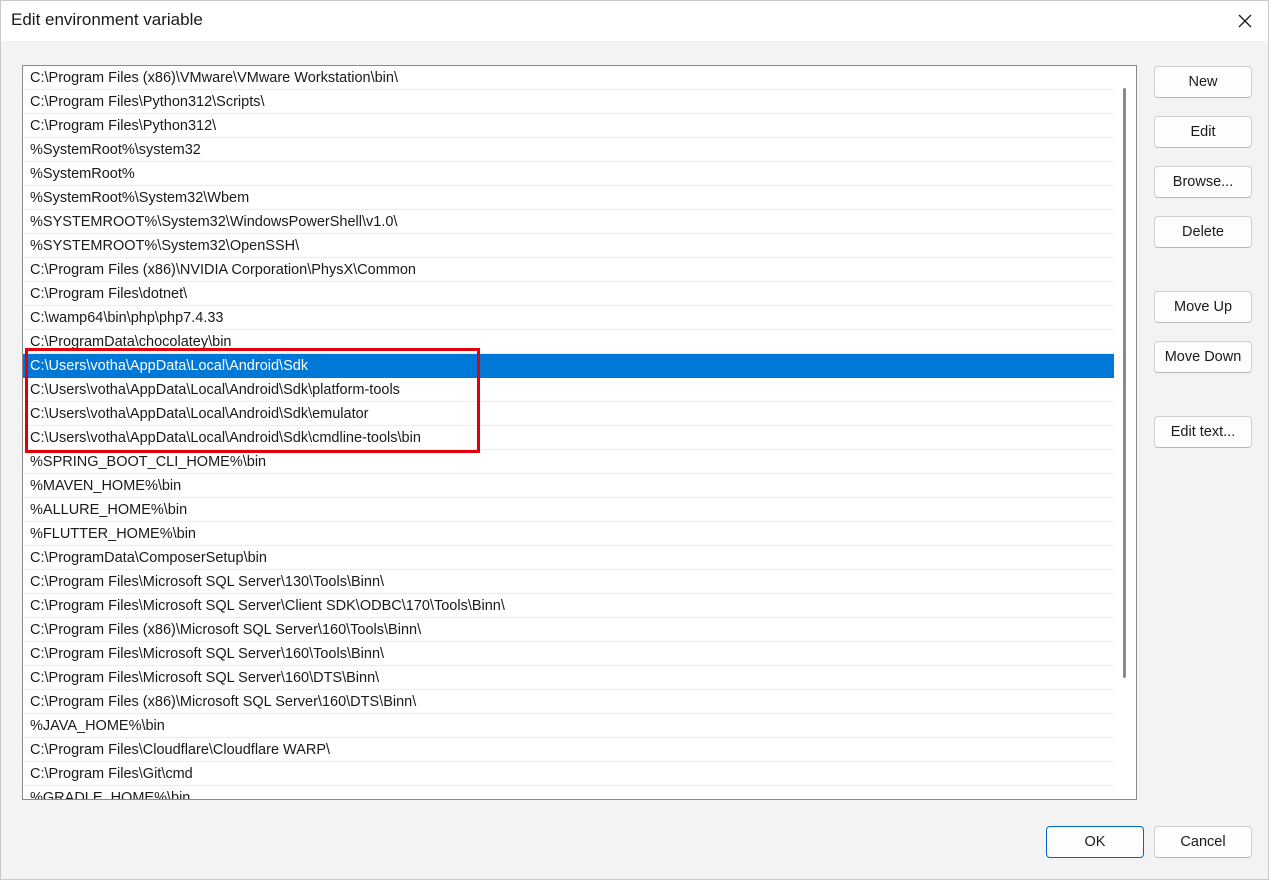  Describe the element at coordinates (569, 726) in the screenshot. I see `path-list-item: %JAVA_HOME%\bin` at that location.